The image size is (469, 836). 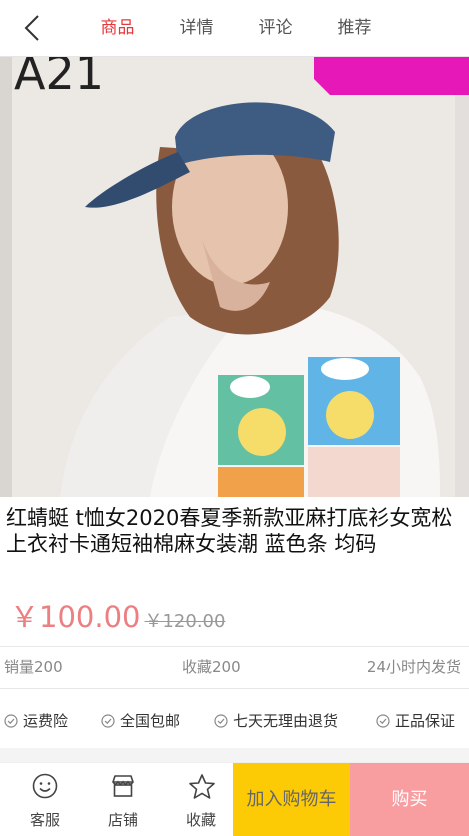 I want to click on favorite-count: 收藏200, so click(x=211, y=667).